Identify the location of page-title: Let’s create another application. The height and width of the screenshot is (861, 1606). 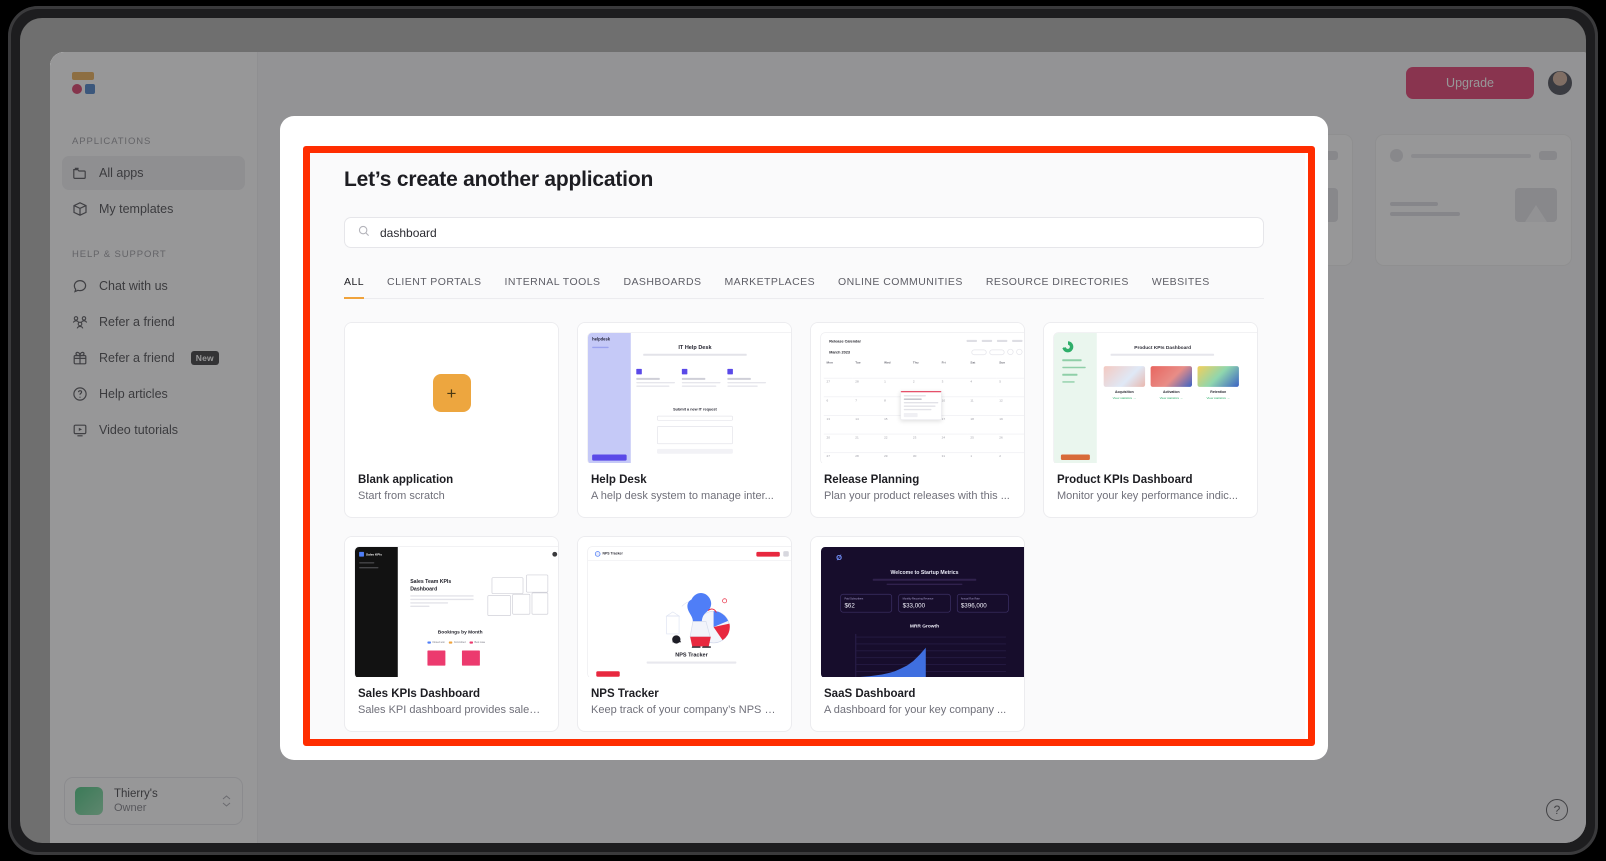
(499, 179).